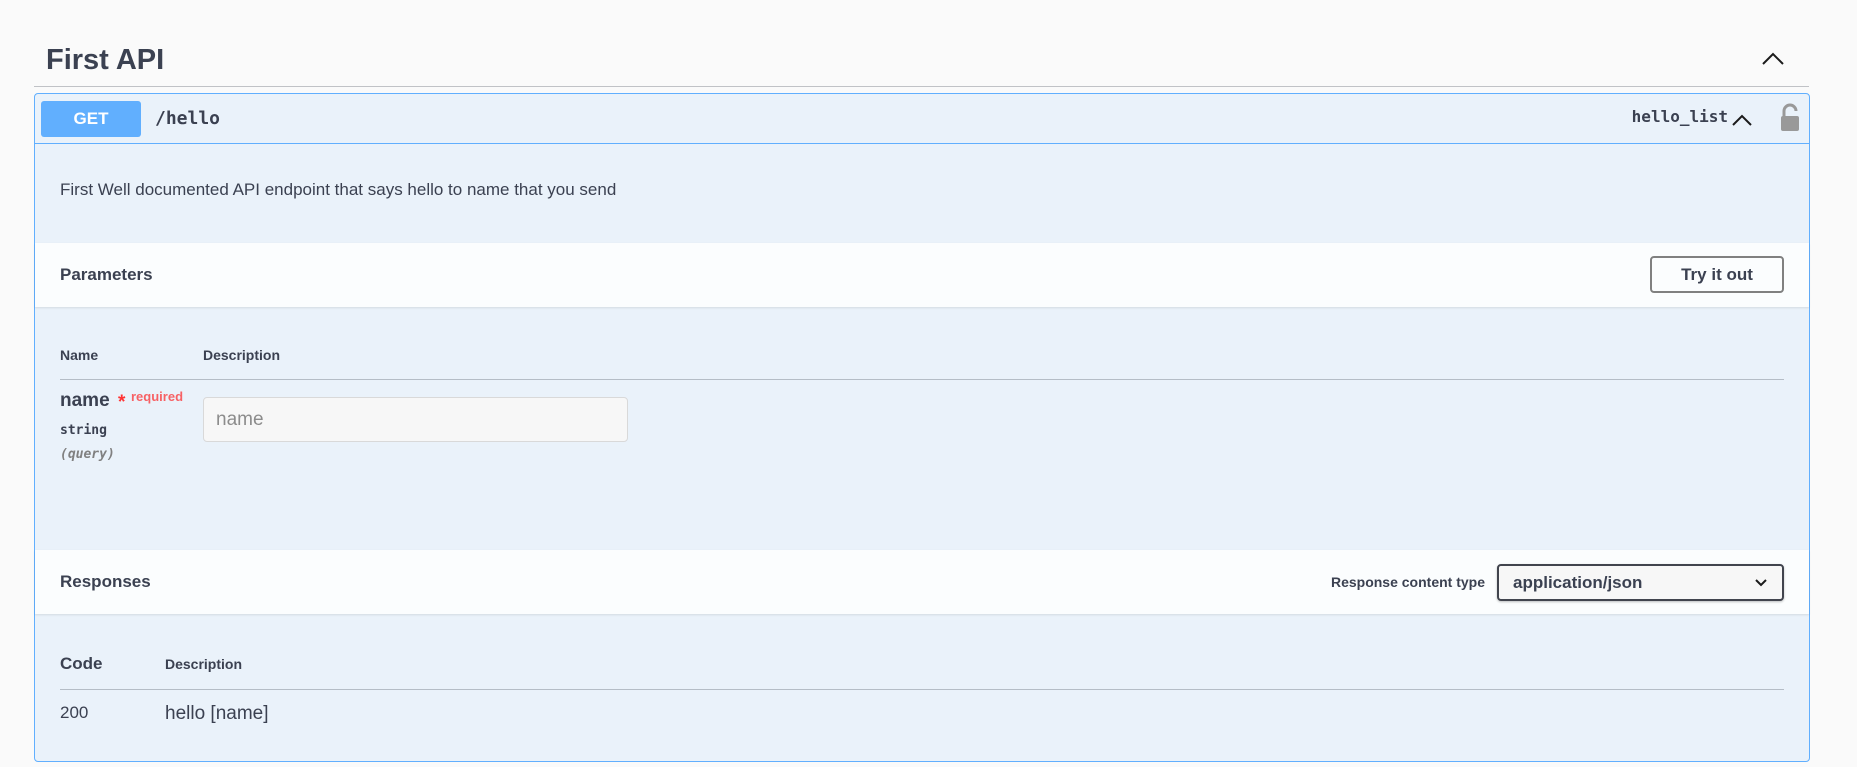 This screenshot has height=767, width=1857. I want to click on operation-id: hello_list, so click(1679, 116).